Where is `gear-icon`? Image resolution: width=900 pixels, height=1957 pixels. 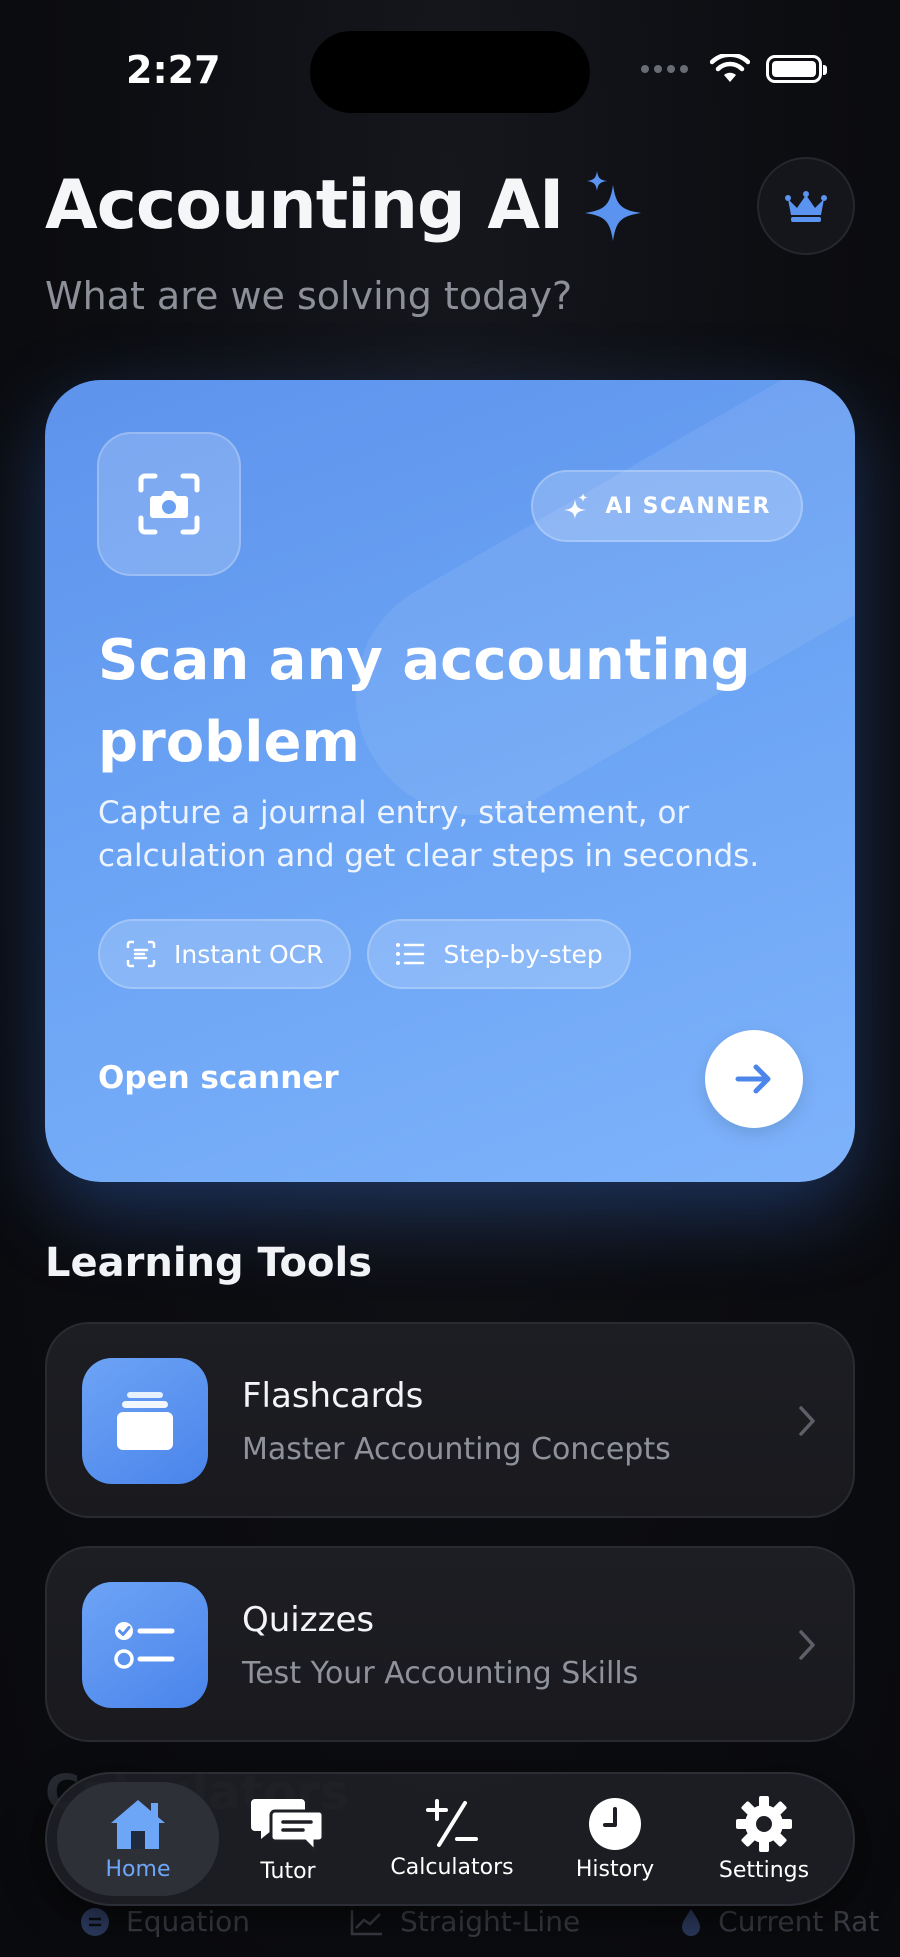 gear-icon is located at coordinates (764, 1823).